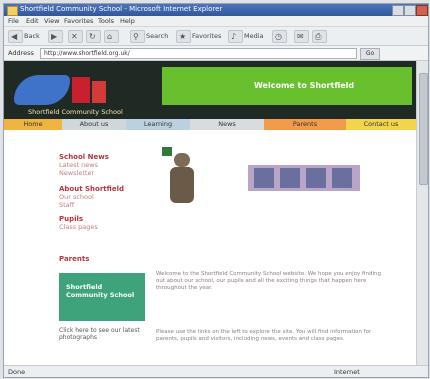  I want to click on logo-blue-shape, so click(42, 90).